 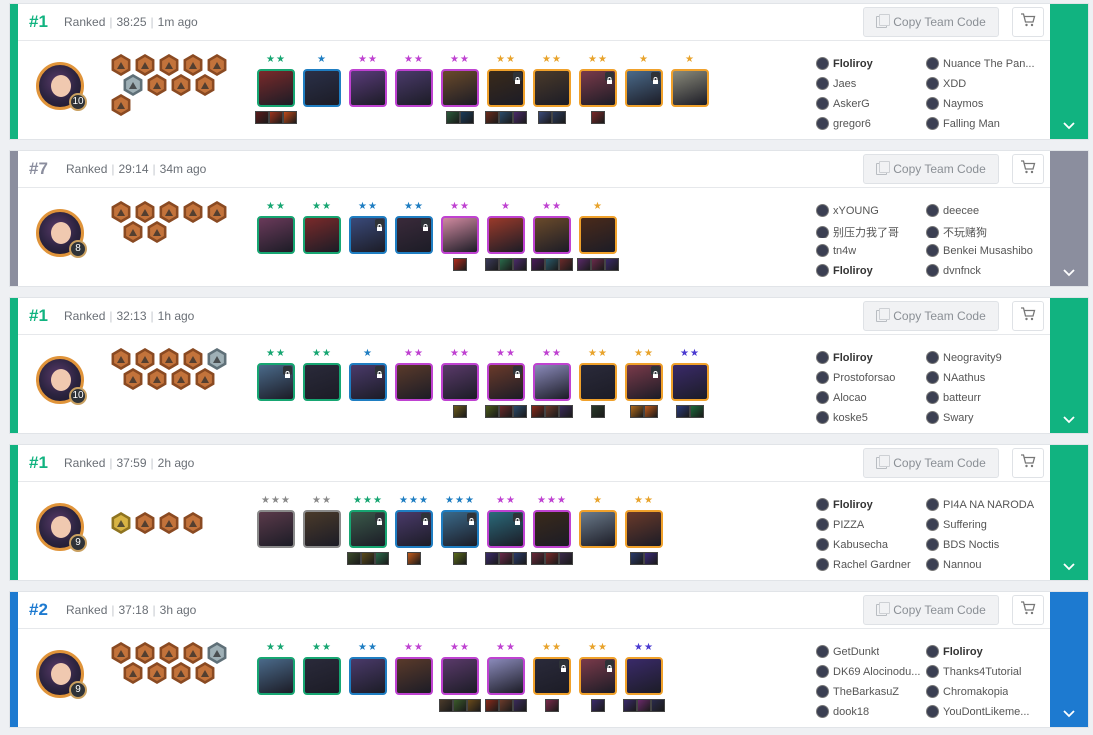 I want to click on lobby-player: Naymos, so click(x=954, y=104).